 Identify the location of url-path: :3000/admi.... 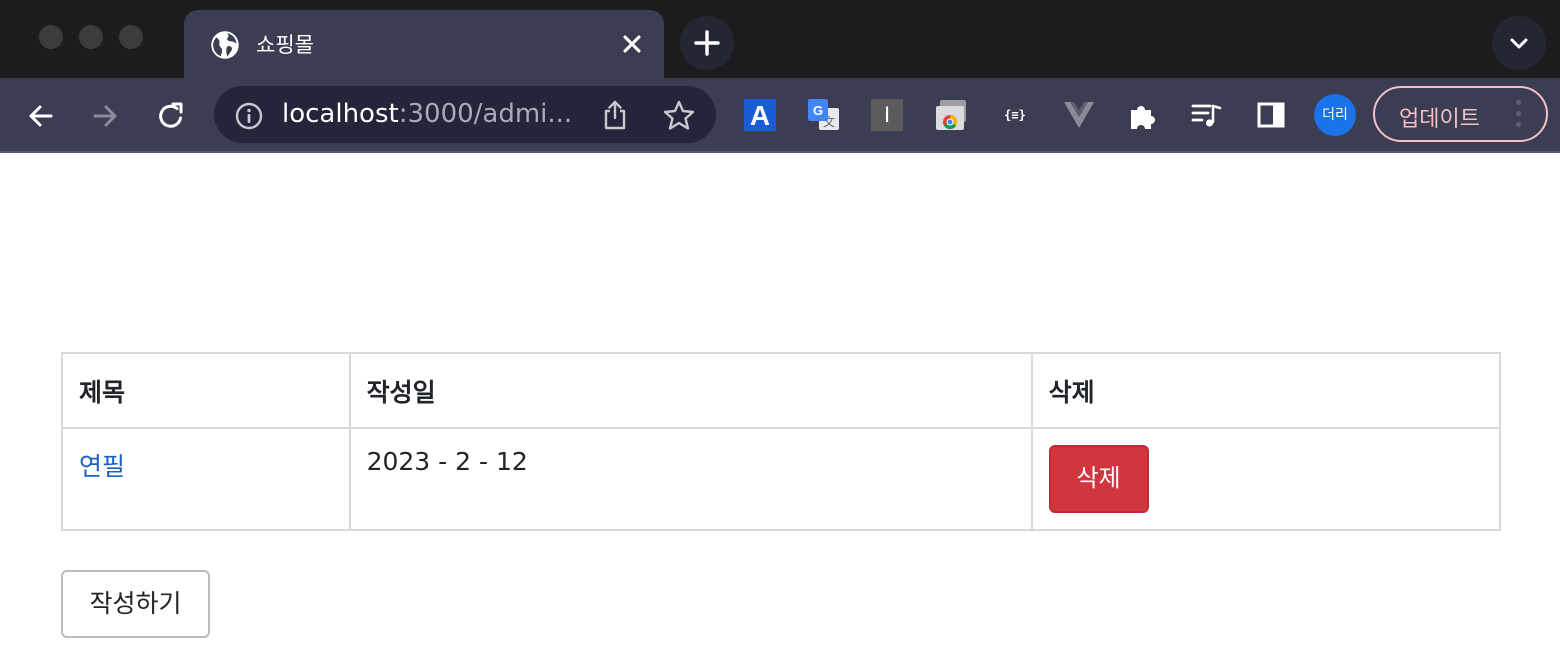
(485, 114).